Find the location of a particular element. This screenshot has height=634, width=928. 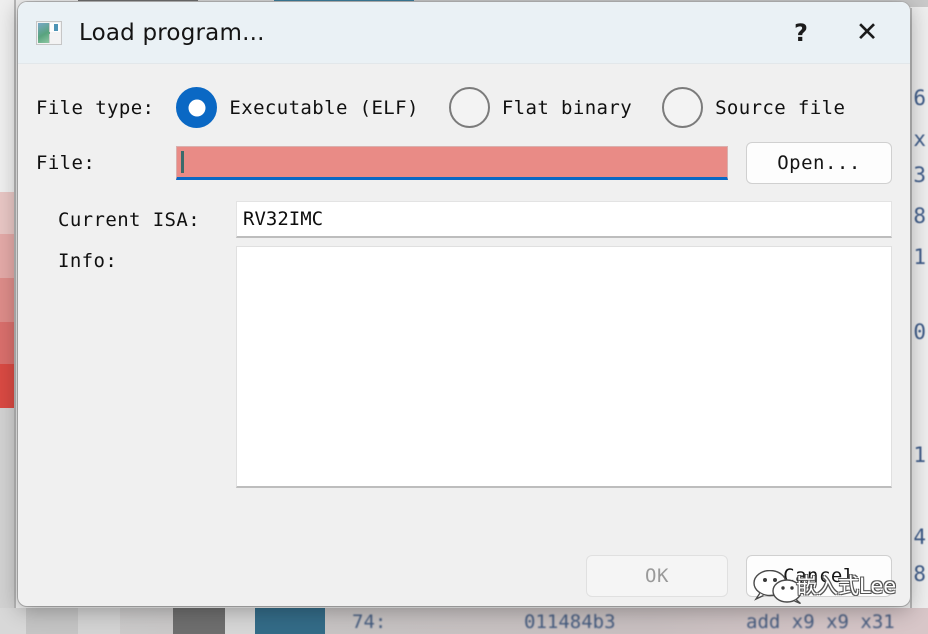

text-caret is located at coordinates (182, 162).